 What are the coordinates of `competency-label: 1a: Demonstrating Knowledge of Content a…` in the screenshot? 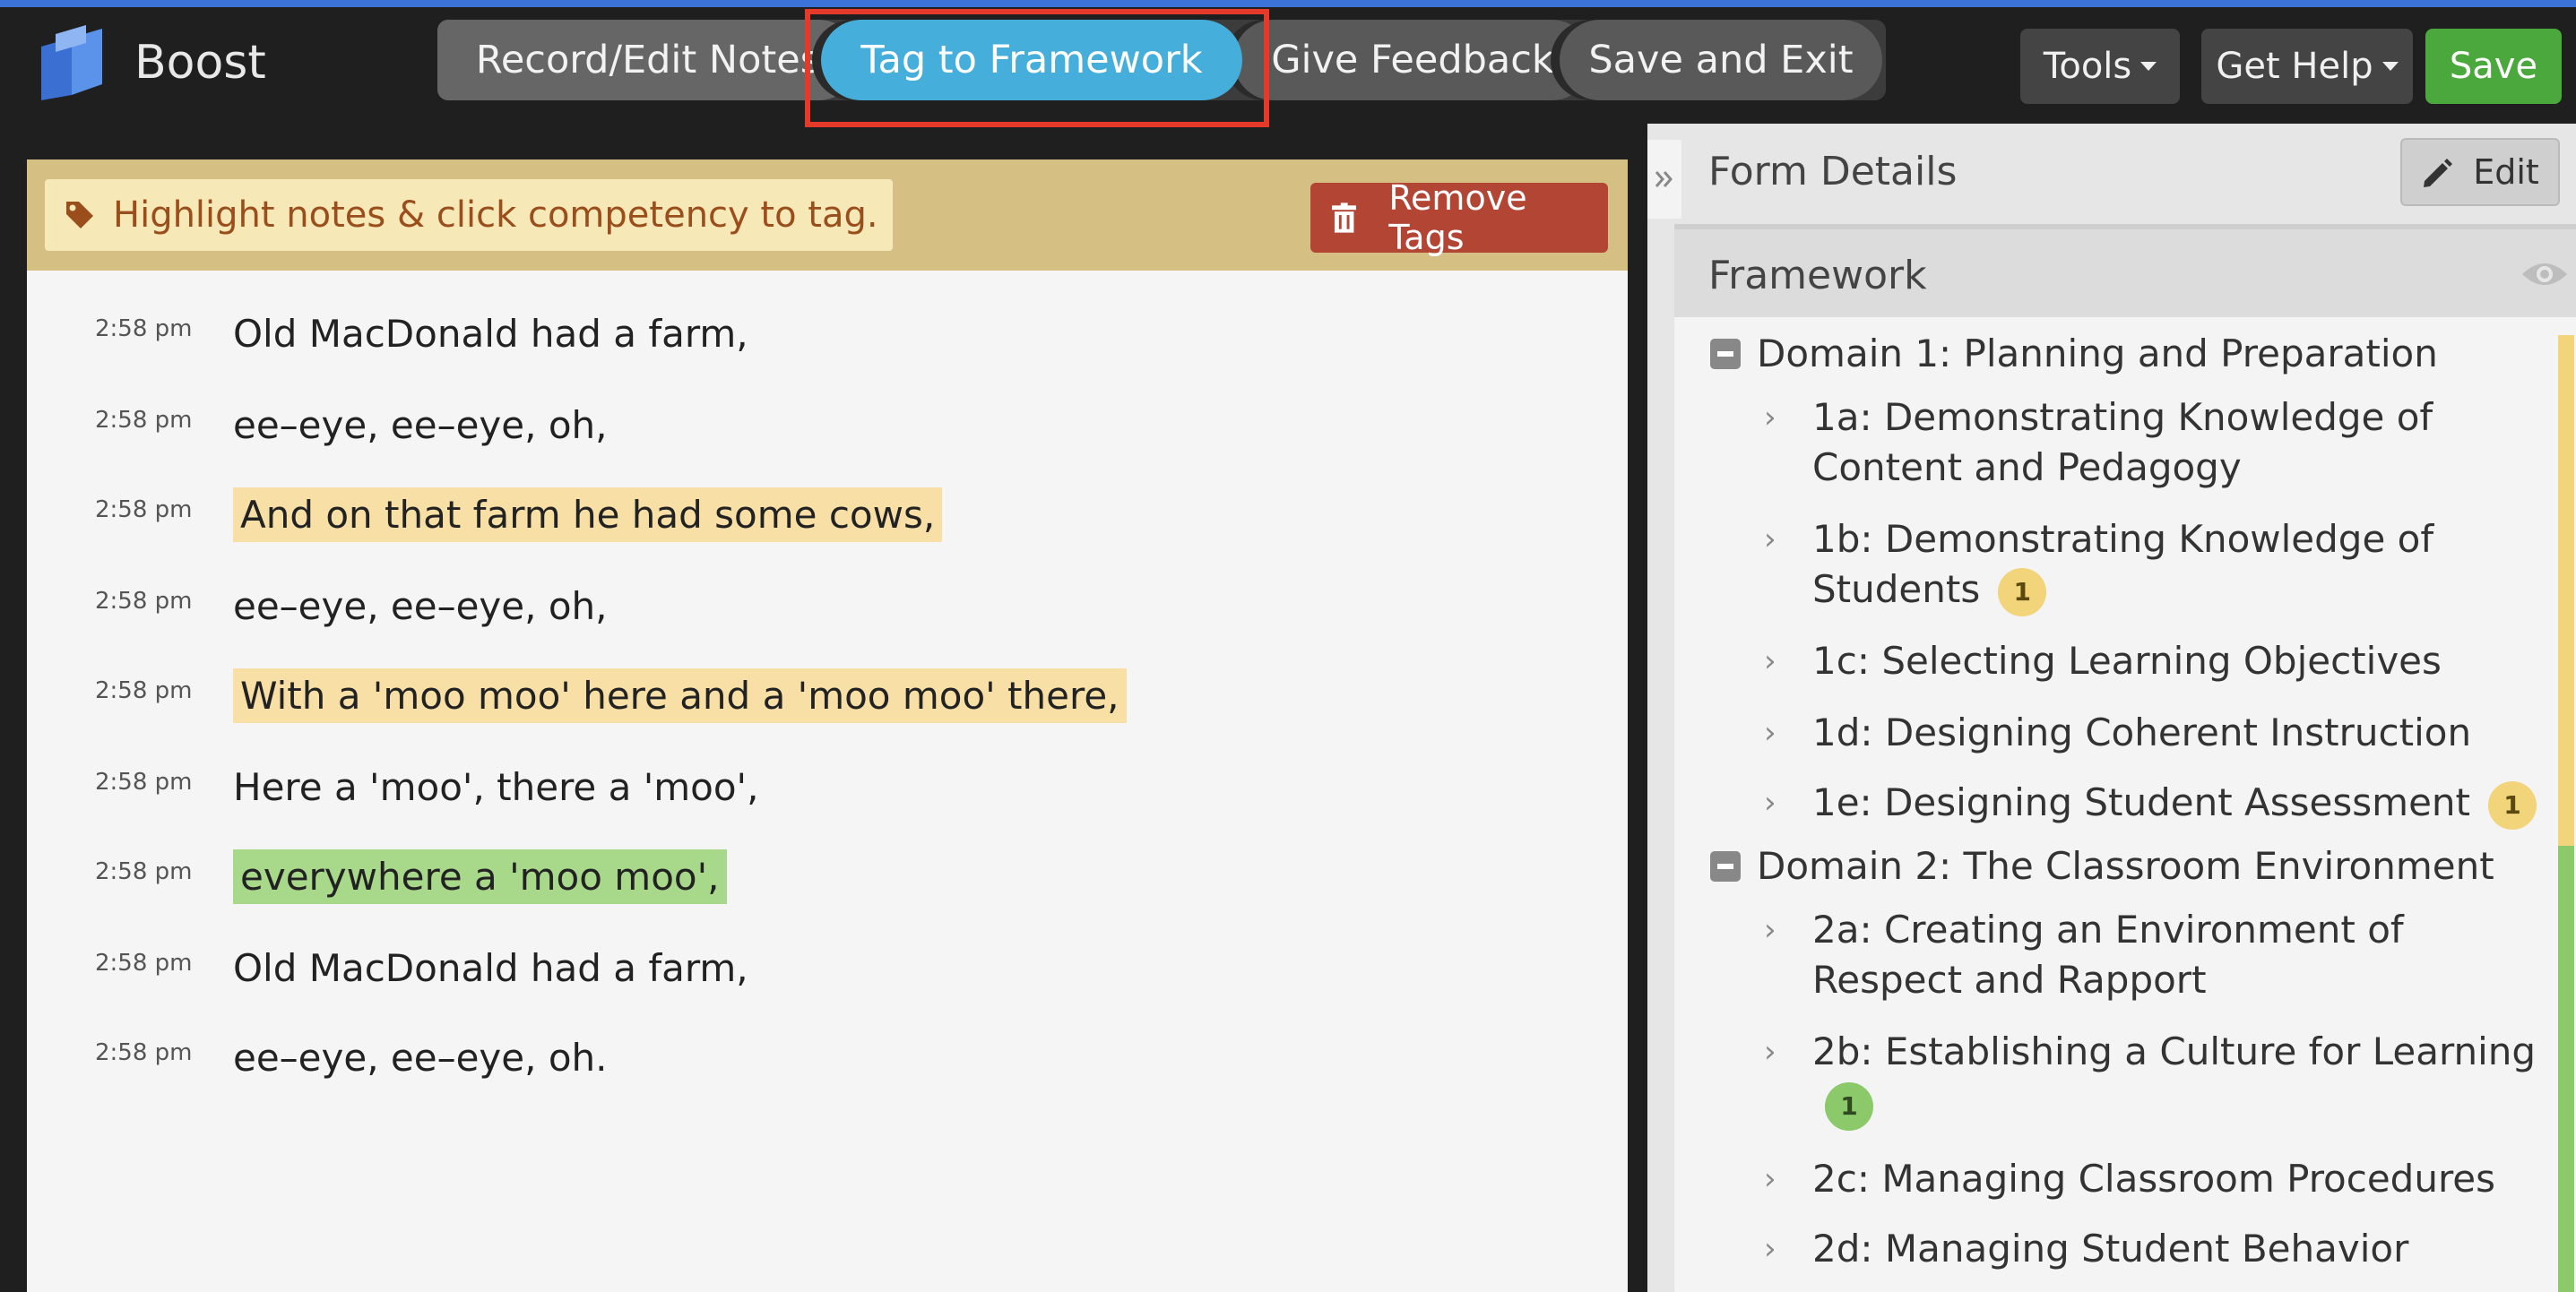 It's located at (2184, 442).